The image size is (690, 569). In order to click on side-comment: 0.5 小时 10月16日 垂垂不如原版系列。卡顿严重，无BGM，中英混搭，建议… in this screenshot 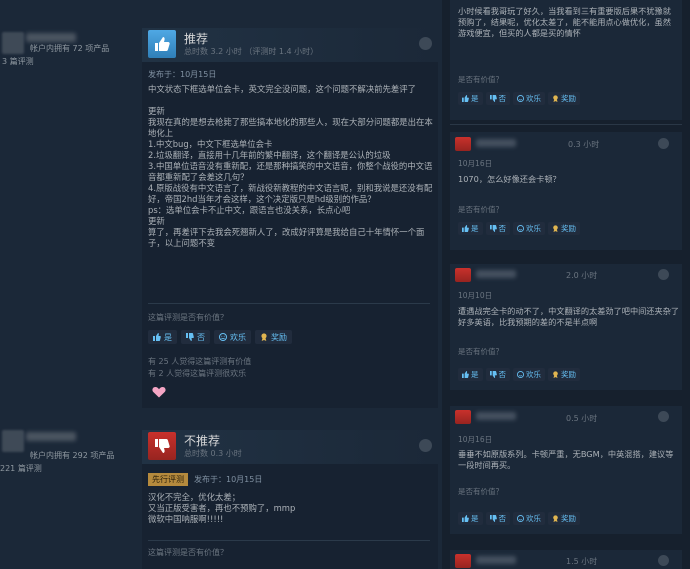, I will do `click(566, 470)`.